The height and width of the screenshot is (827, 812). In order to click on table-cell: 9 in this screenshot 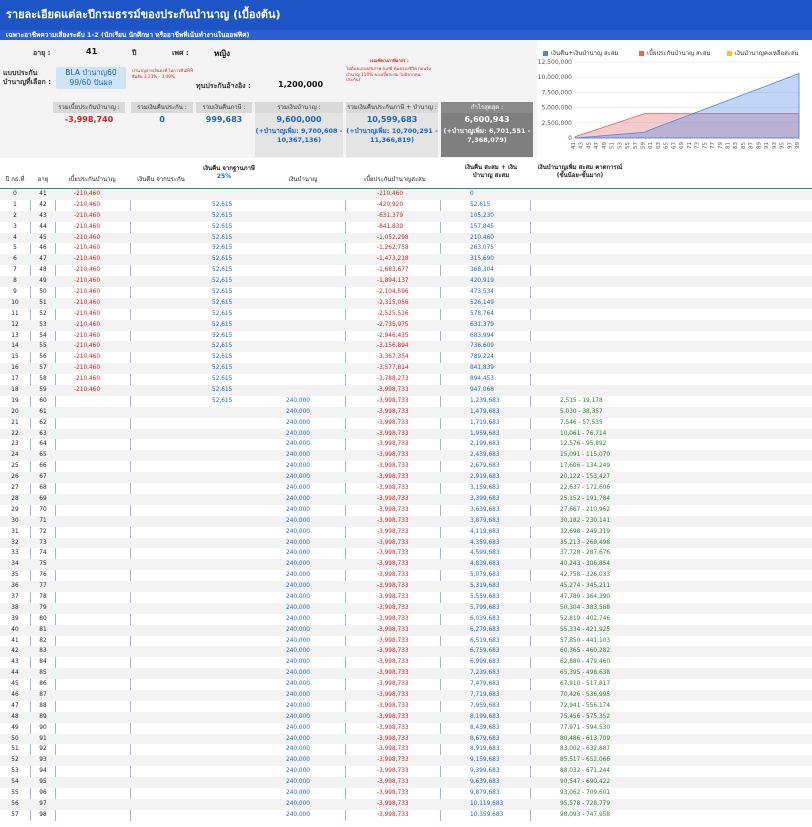, I will do `click(15, 292)`.